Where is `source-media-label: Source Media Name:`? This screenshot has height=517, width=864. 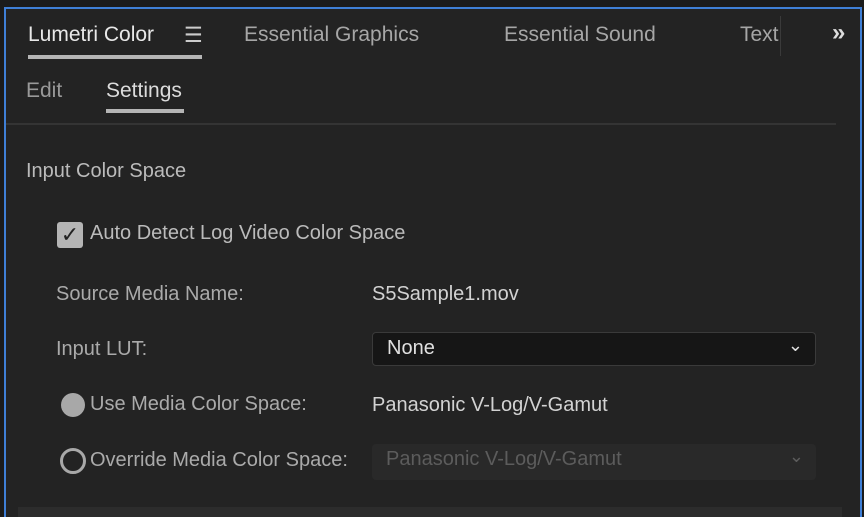
source-media-label: Source Media Name: is located at coordinates (150, 294).